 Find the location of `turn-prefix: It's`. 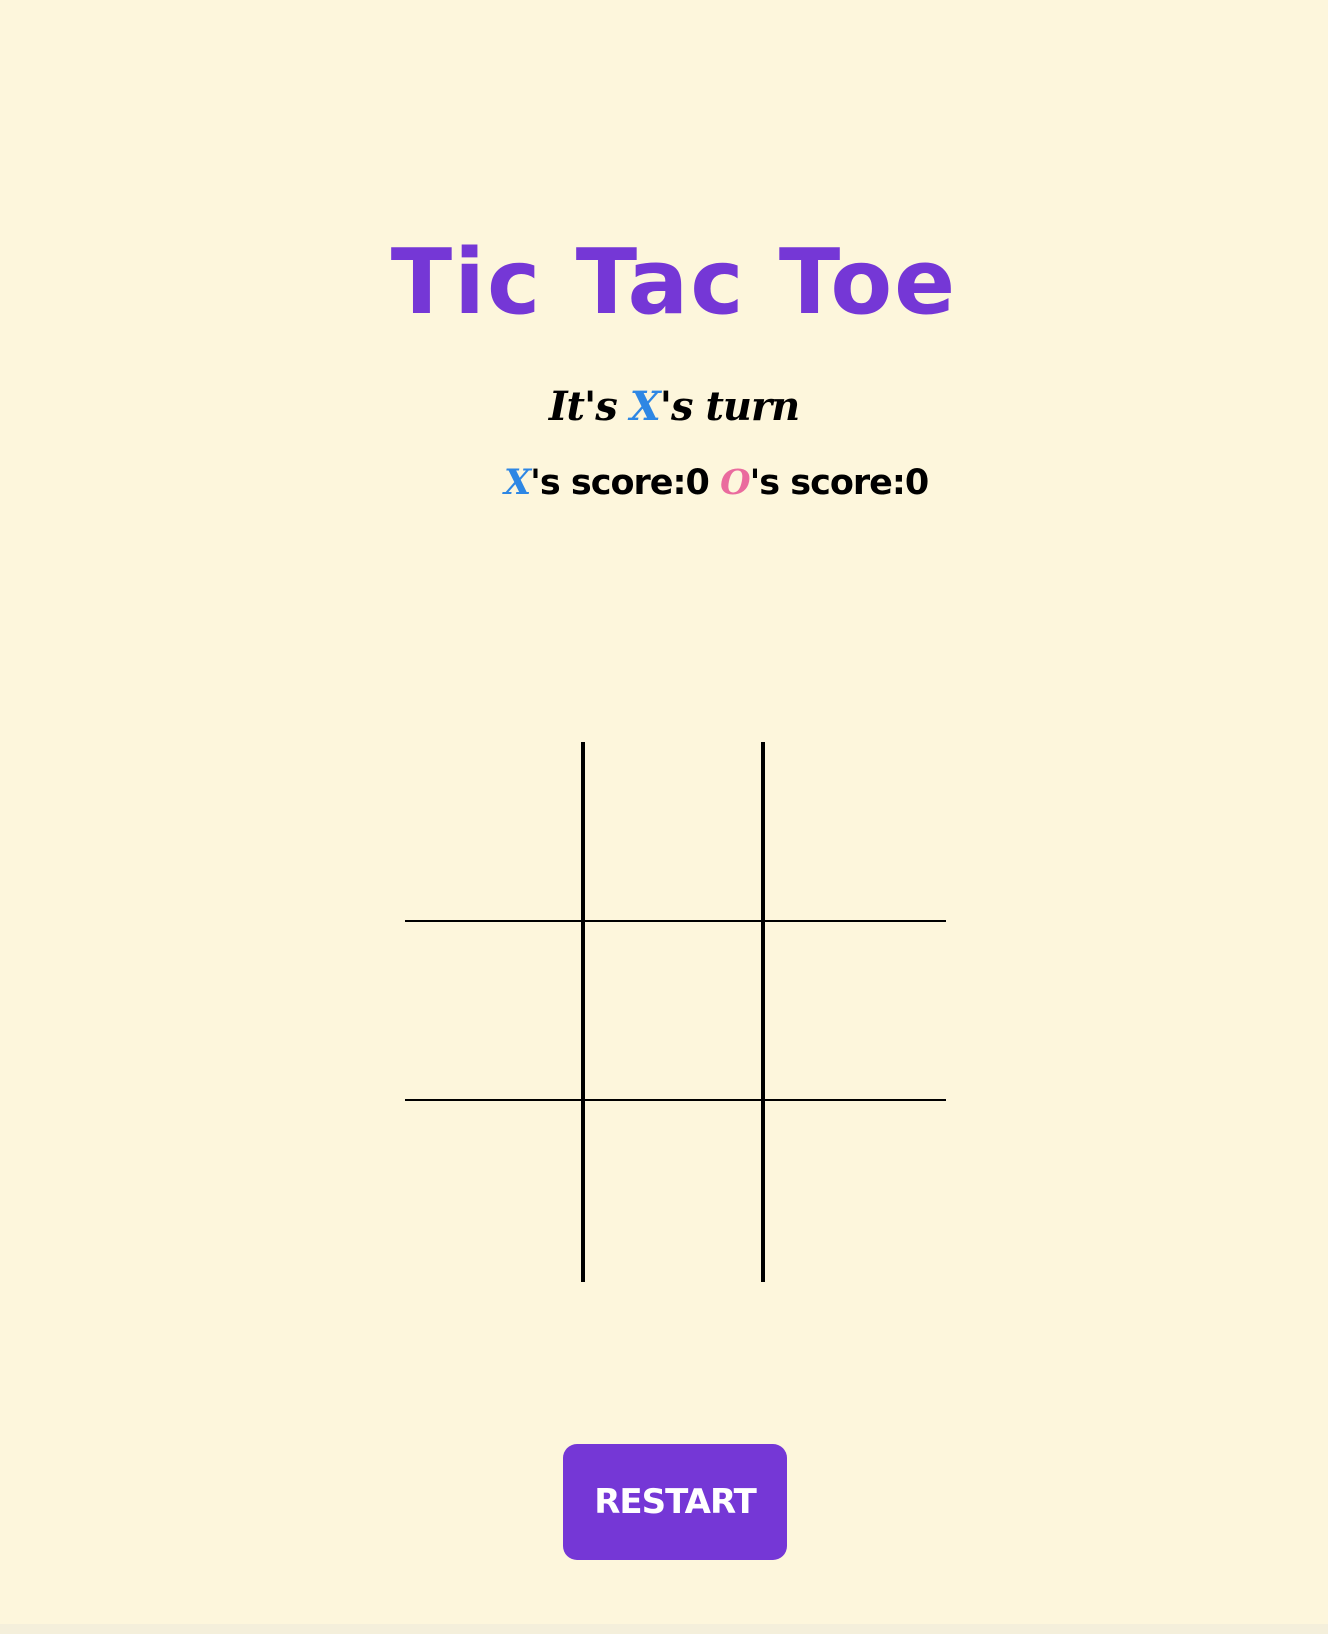

turn-prefix: It's is located at coordinates (589, 406).